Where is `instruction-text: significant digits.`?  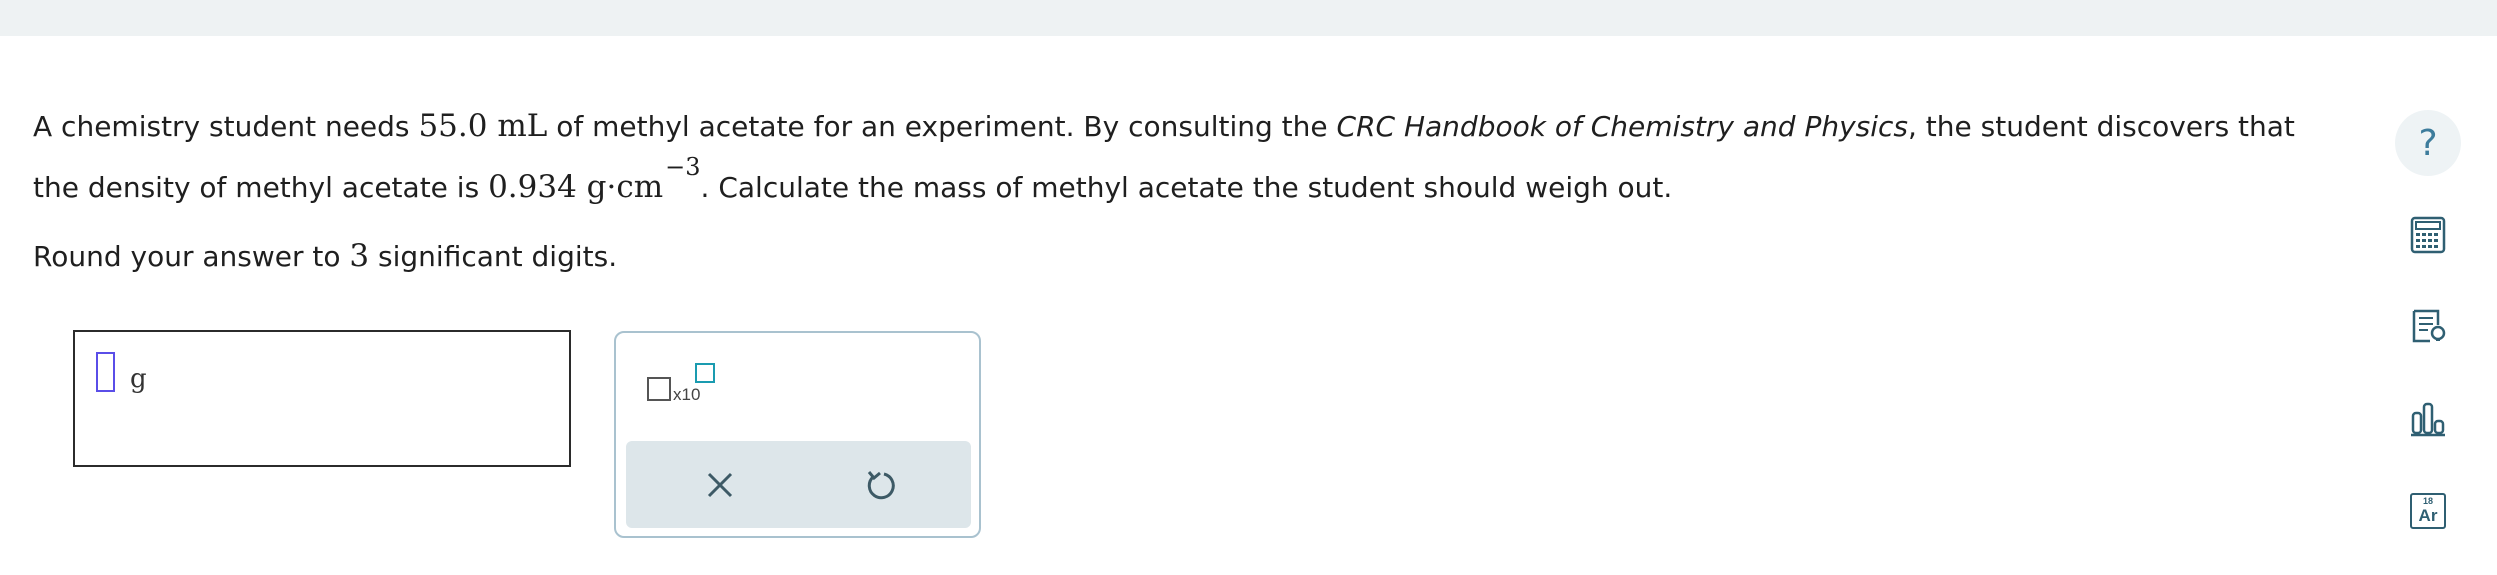
instruction-text: significant digits. is located at coordinates (493, 256).